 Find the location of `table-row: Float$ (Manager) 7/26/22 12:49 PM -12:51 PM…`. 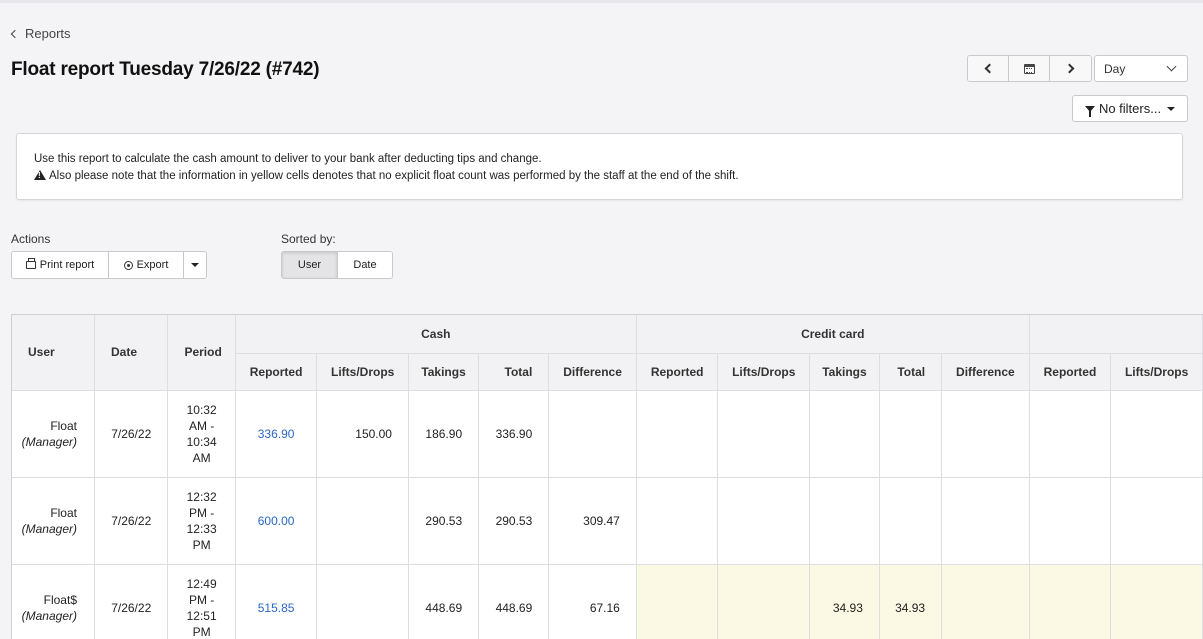

table-row: Float$ (Manager) 7/26/22 12:49 PM -12:51 PM… is located at coordinates (607, 601).